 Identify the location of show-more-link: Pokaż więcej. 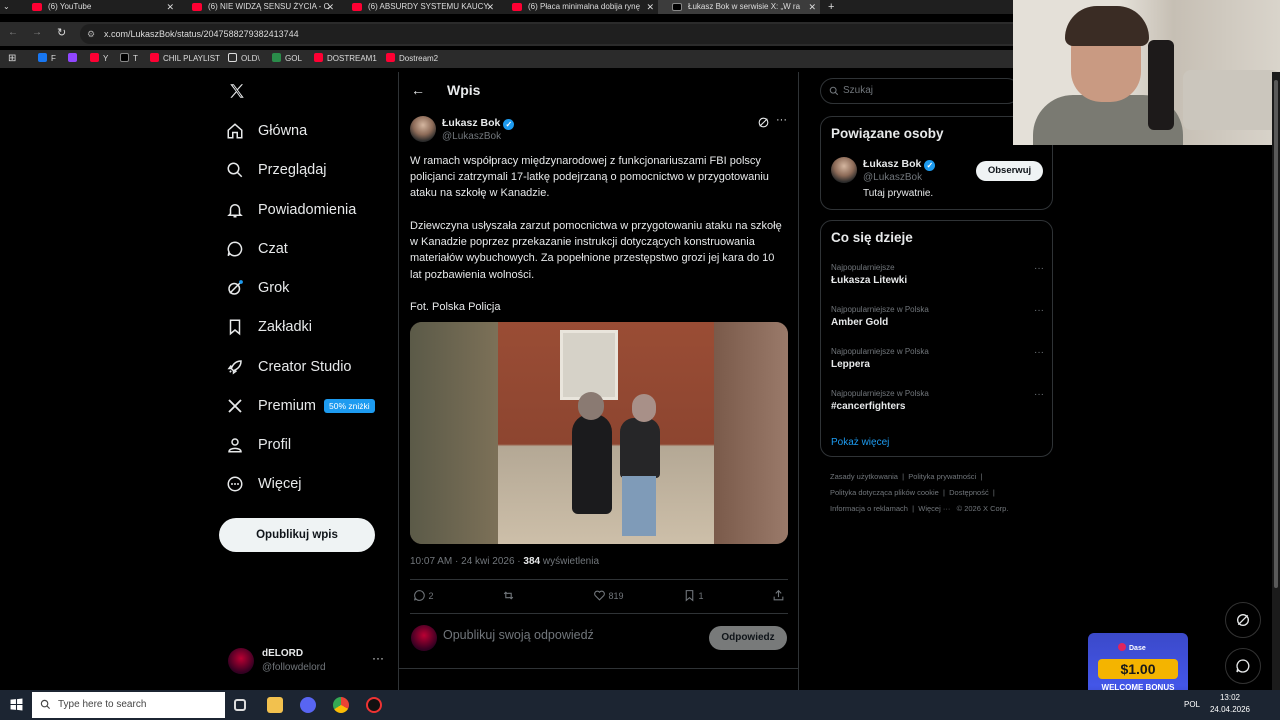
(860, 442).